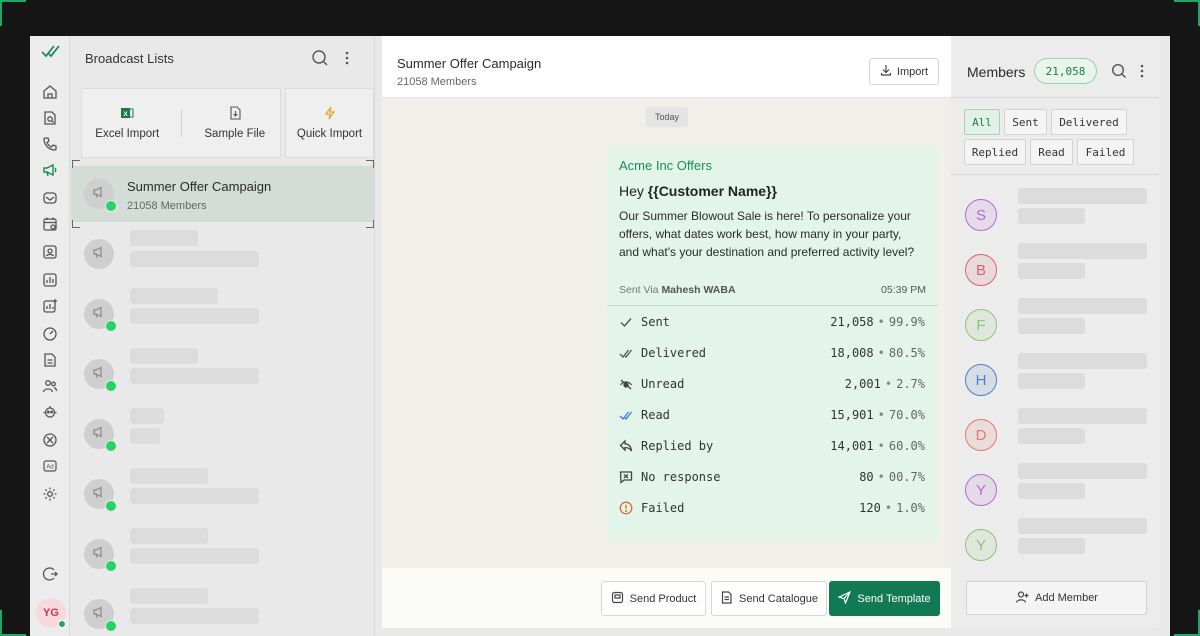 This screenshot has width=1200, height=636. I want to click on documents-icon, so click(50, 360).